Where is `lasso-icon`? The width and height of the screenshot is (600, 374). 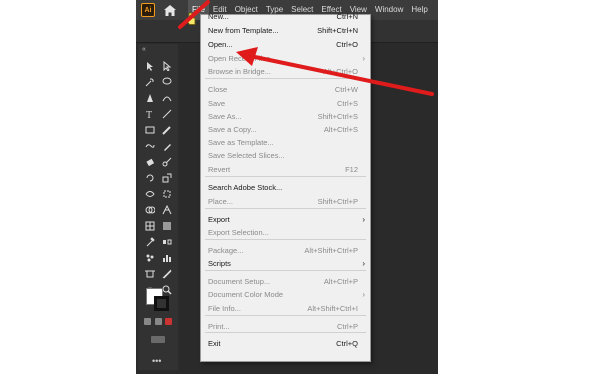 lasso-icon is located at coordinates (166, 82).